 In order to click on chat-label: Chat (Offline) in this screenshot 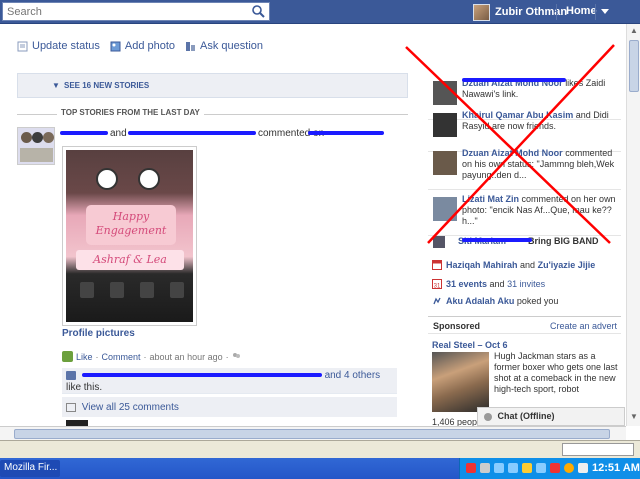, I will do `click(526, 416)`.